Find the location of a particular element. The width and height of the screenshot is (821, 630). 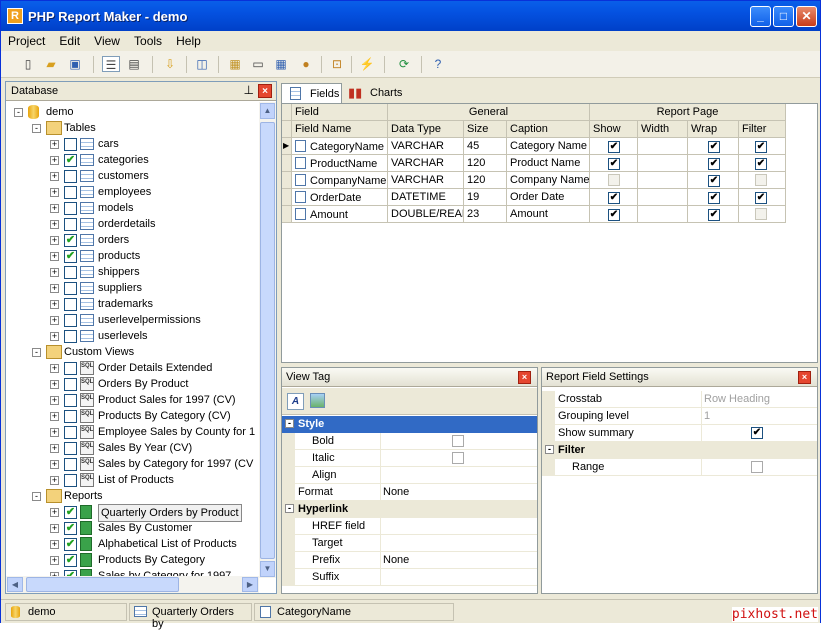

format-property: Format None is located at coordinates (409, 492).